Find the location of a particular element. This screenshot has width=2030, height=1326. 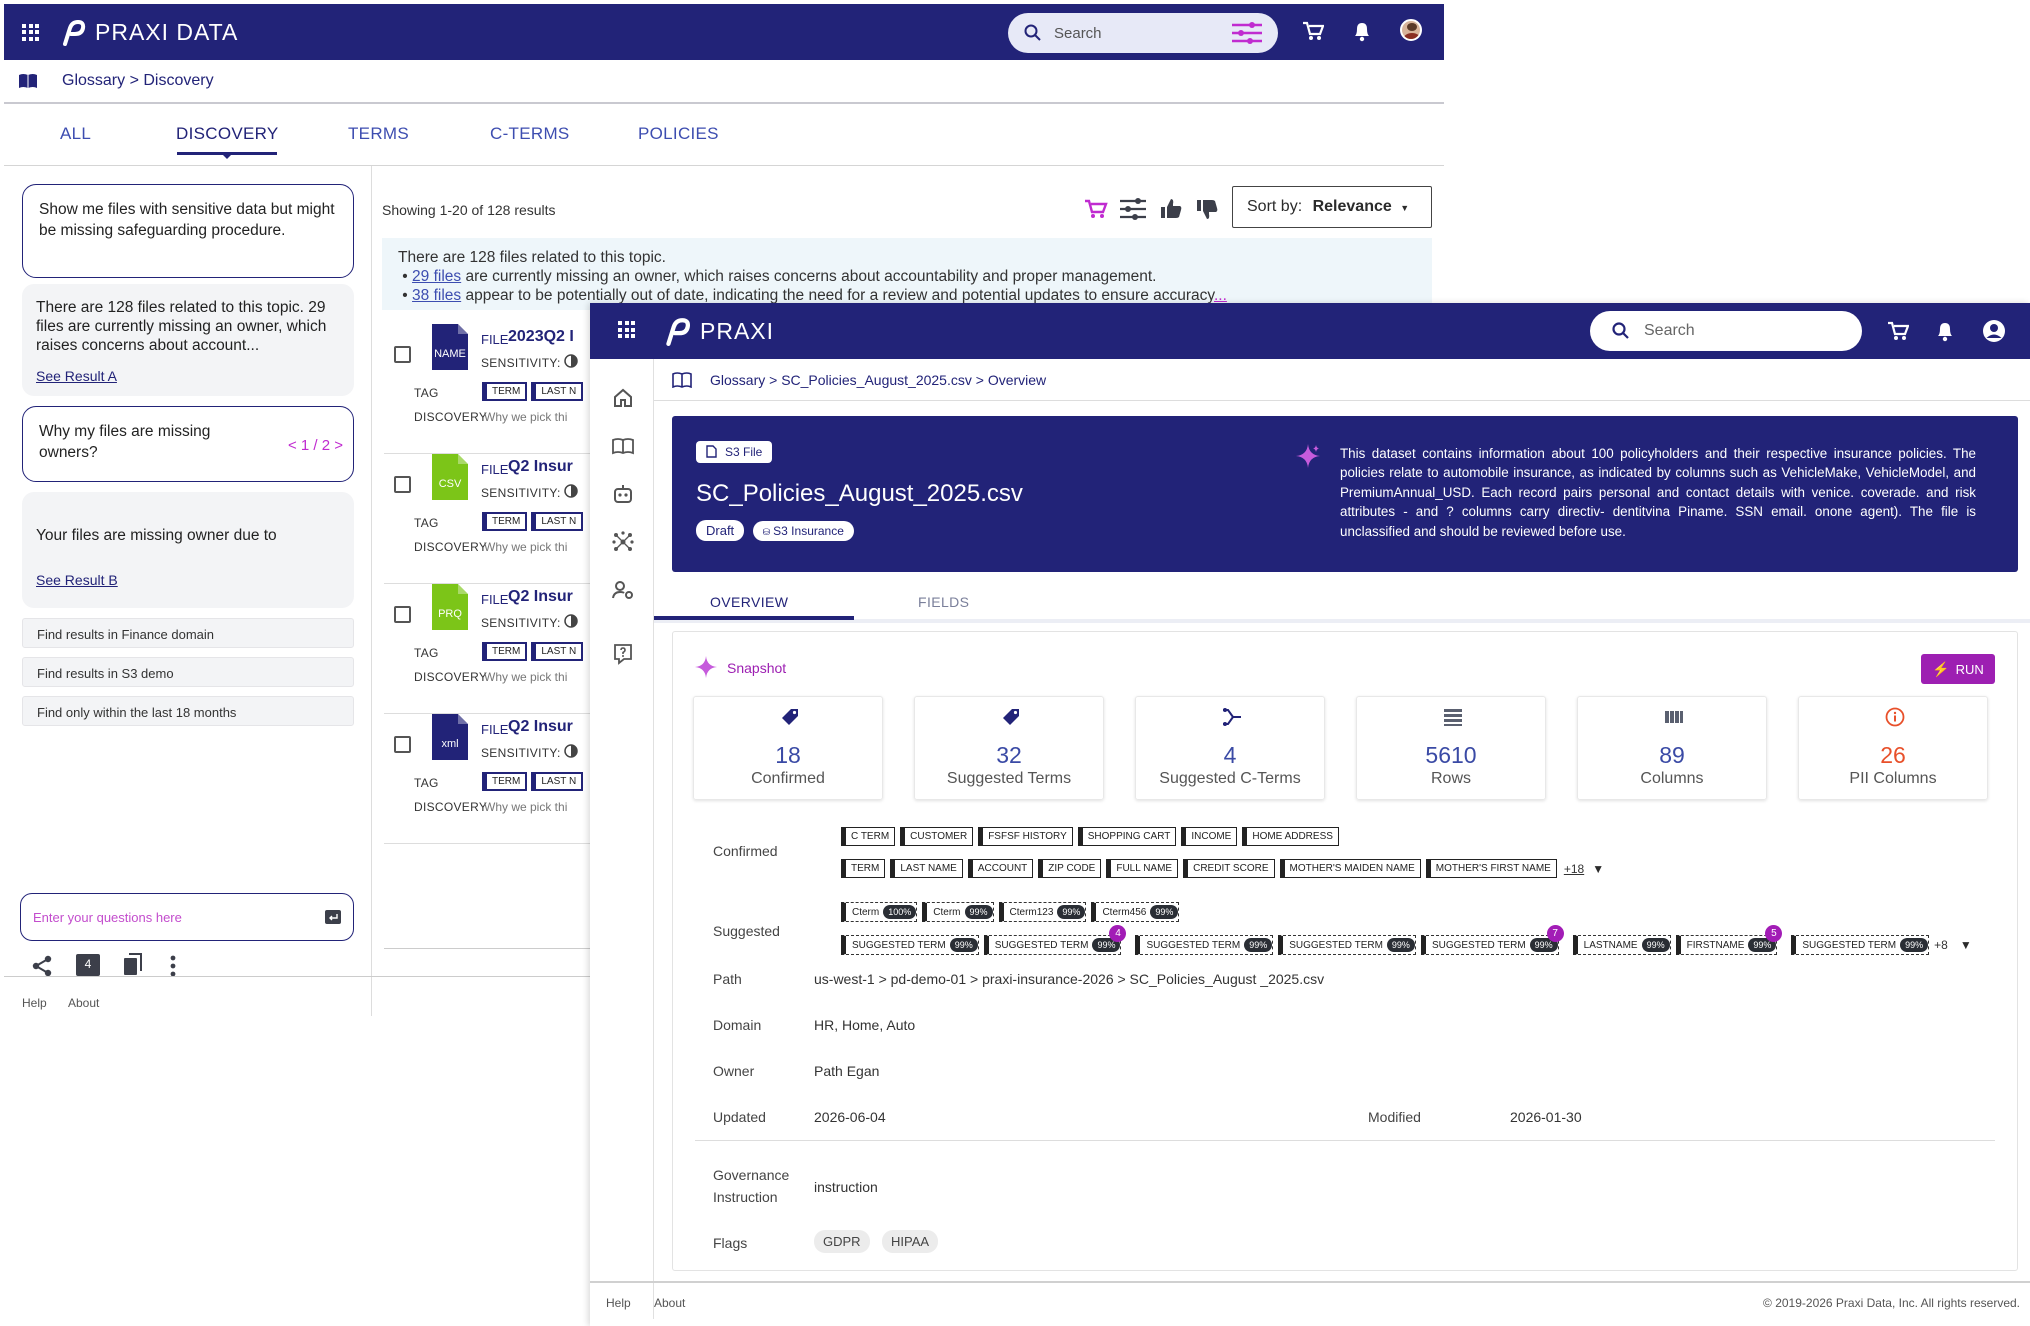

user-settings-icon is located at coordinates (623, 590).